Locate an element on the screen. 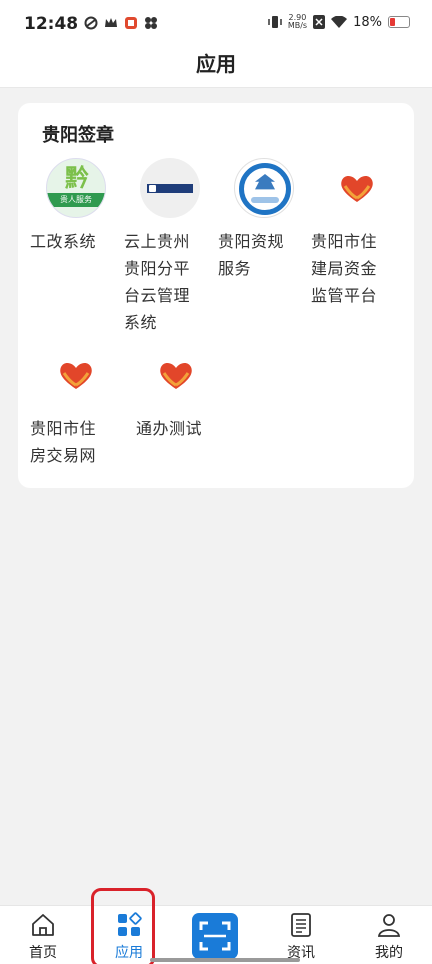  nav-home: 首页 is located at coordinates (43, 935).